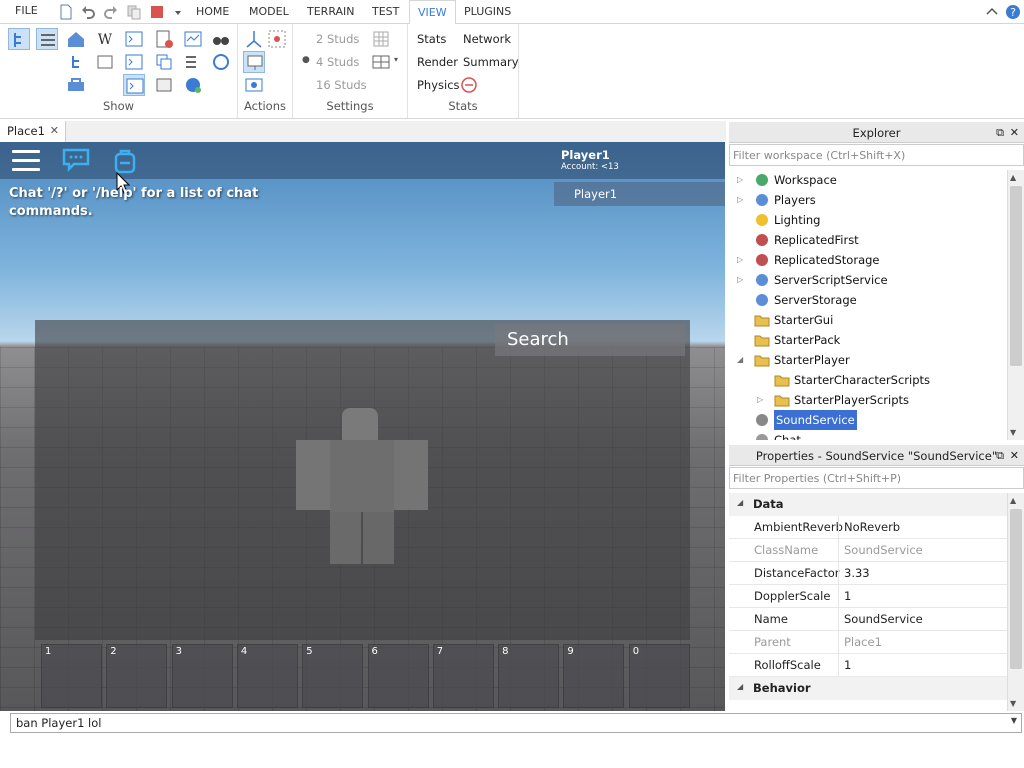 The height and width of the screenshot is (768, 1024). I want to click on property-value: SoundService, so click(883, 619).